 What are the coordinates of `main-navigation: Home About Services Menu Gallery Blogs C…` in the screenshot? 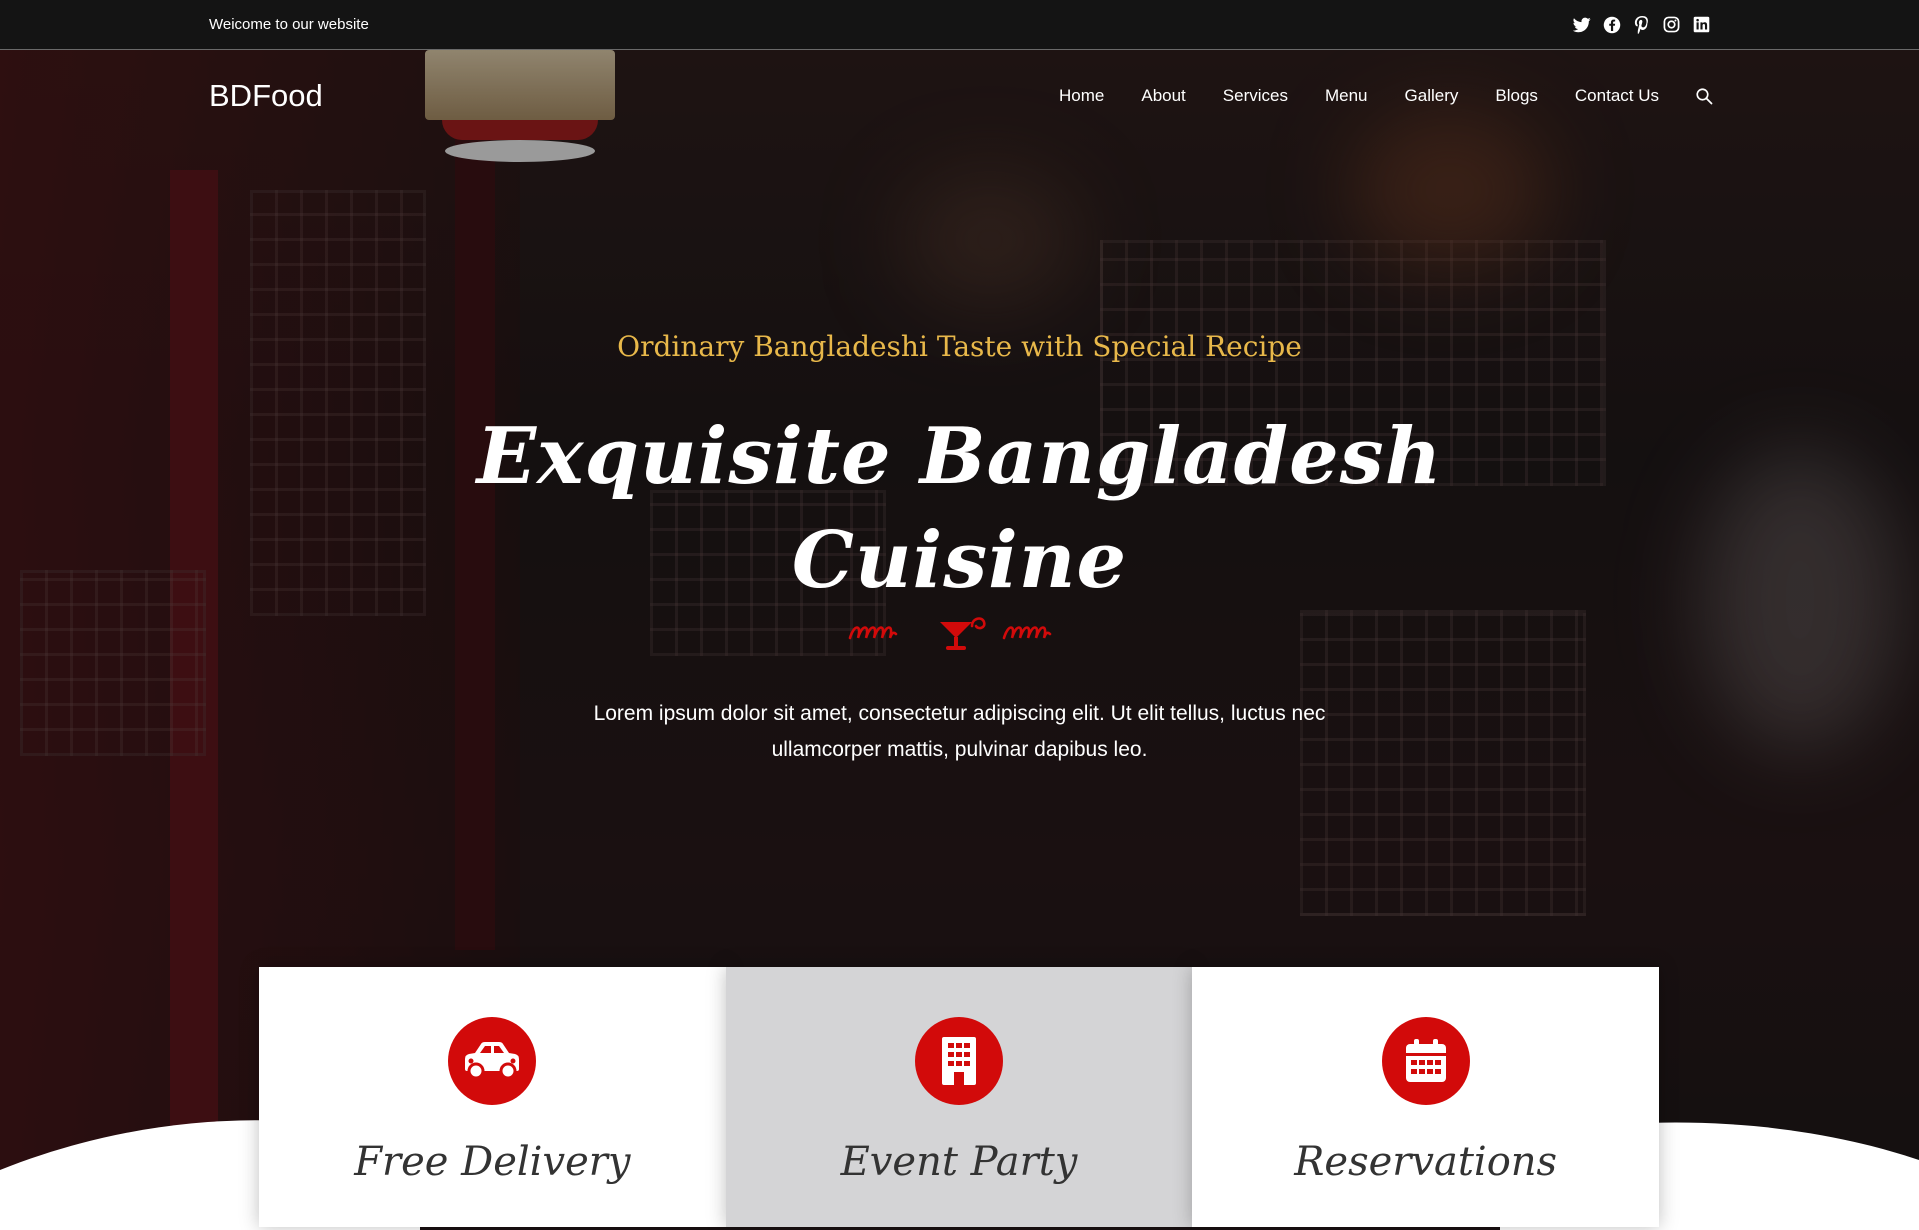 It's located at (1367, 96).